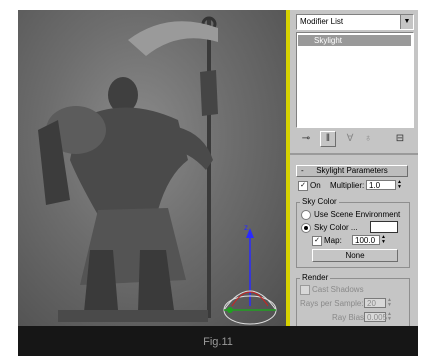 The width and height of the screenshot is (431, 358). I want to click on map-amount-input: 100.0, so click(366, 240).